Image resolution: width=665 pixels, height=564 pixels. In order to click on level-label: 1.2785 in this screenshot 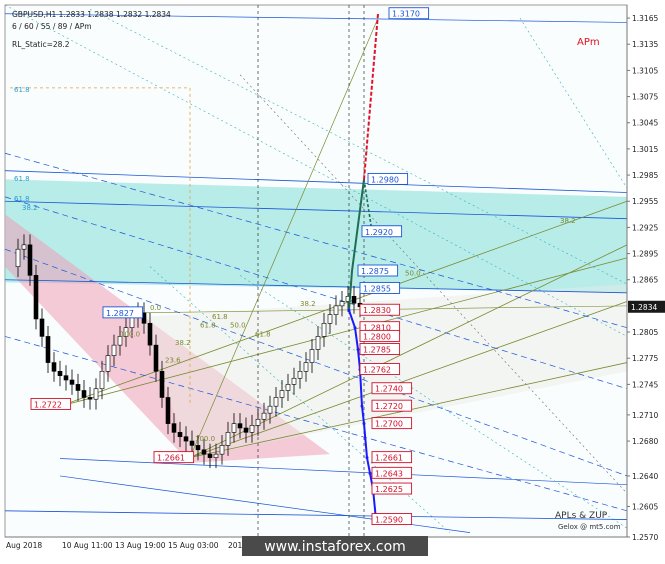, I will do `click(377, 349)`.